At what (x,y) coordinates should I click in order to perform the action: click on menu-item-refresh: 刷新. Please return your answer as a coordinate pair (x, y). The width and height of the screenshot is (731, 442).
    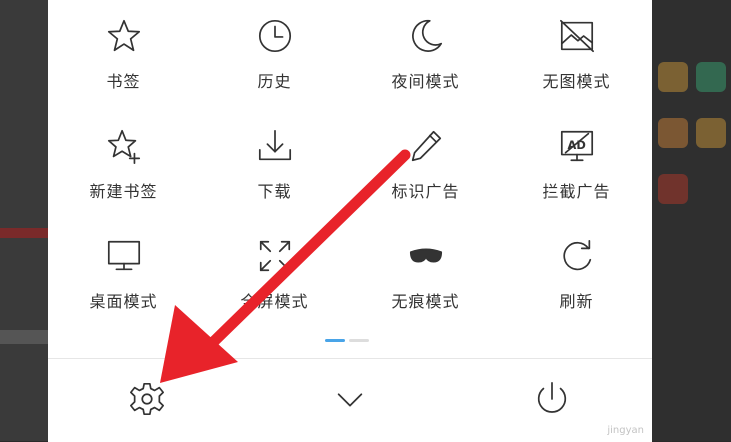
    Looking at the image, I should click on (576, 270).